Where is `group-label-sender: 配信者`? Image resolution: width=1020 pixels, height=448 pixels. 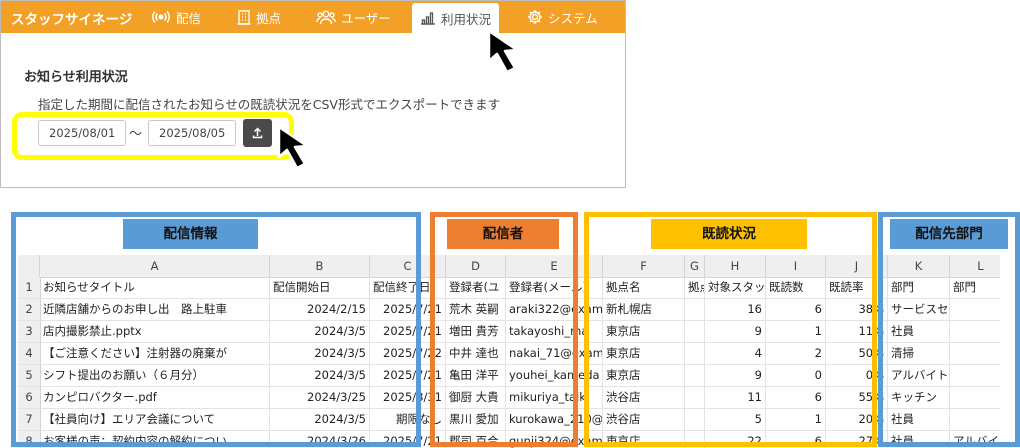 group-label-sender: 配信者 is located at coordinates (503, 234).